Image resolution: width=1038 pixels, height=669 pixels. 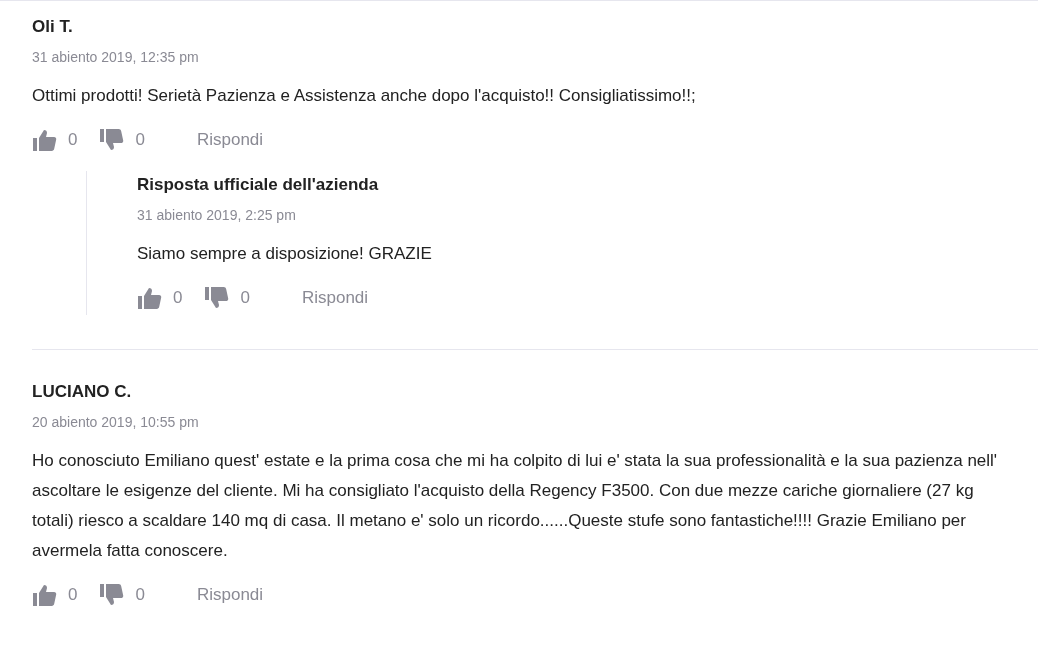 What do you see at coordinates (53, 27) in the screenshot?
I see `author-name: Oli T.` at bounding box center [53, 27].